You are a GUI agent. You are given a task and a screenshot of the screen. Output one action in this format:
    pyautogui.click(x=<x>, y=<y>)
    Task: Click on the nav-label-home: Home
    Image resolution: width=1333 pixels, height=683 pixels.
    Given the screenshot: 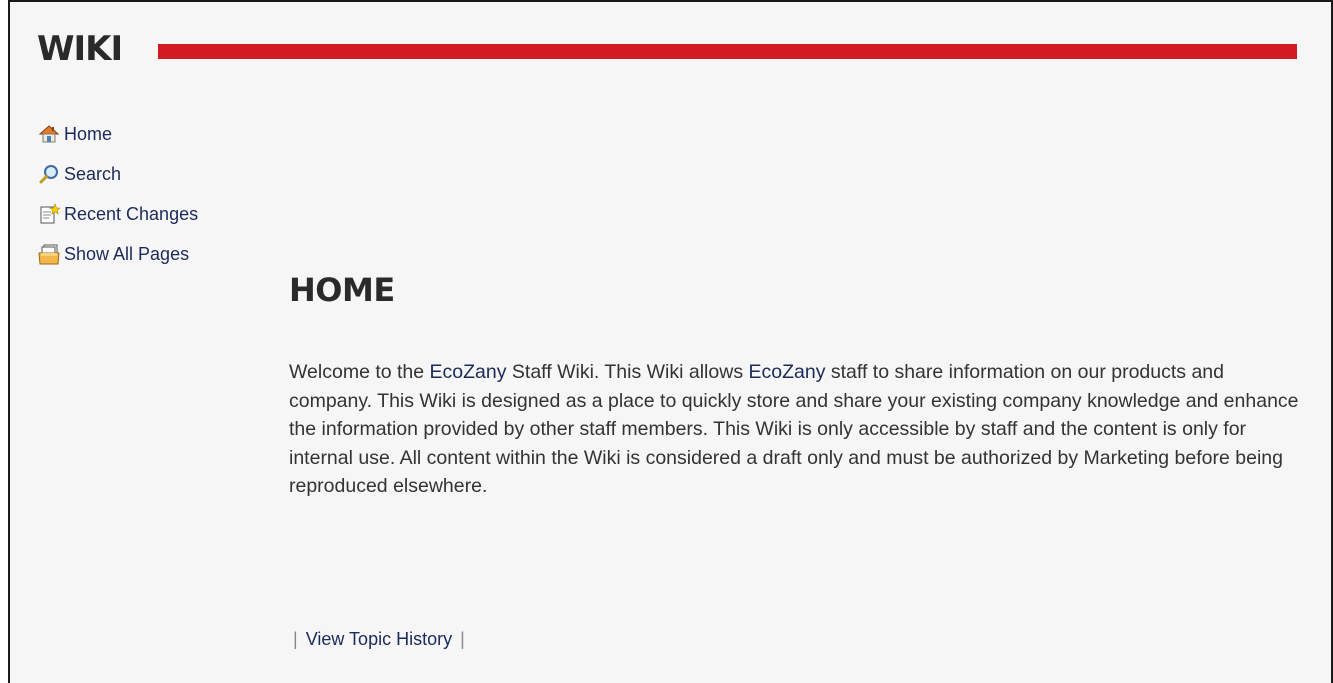 What is the action you would take?
    pyautogui.click(x=88, y=134)
    